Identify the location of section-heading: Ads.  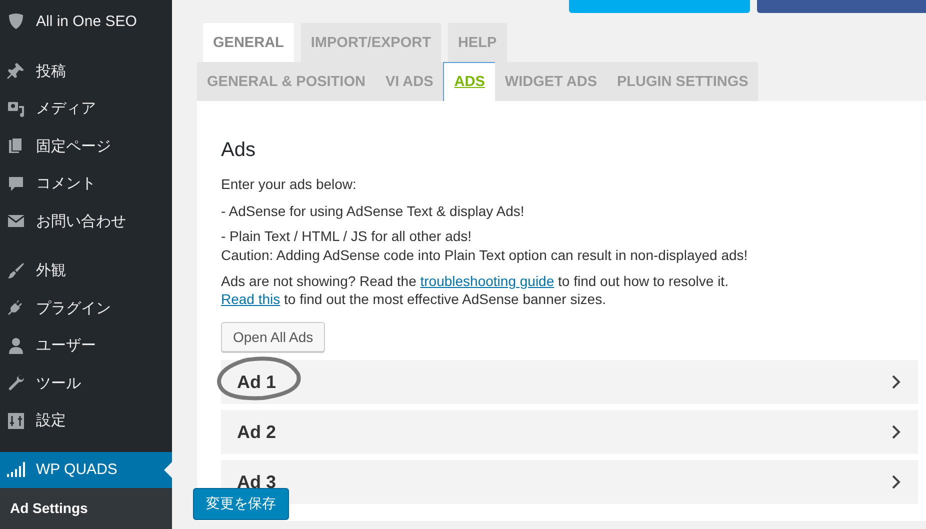
(238, 150).